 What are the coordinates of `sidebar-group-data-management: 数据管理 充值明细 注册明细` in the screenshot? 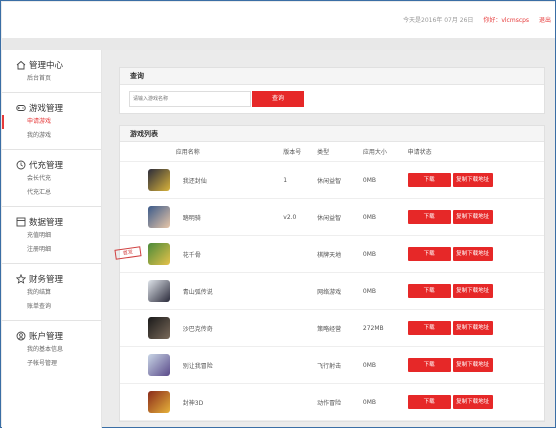 It's located at (51, 235).